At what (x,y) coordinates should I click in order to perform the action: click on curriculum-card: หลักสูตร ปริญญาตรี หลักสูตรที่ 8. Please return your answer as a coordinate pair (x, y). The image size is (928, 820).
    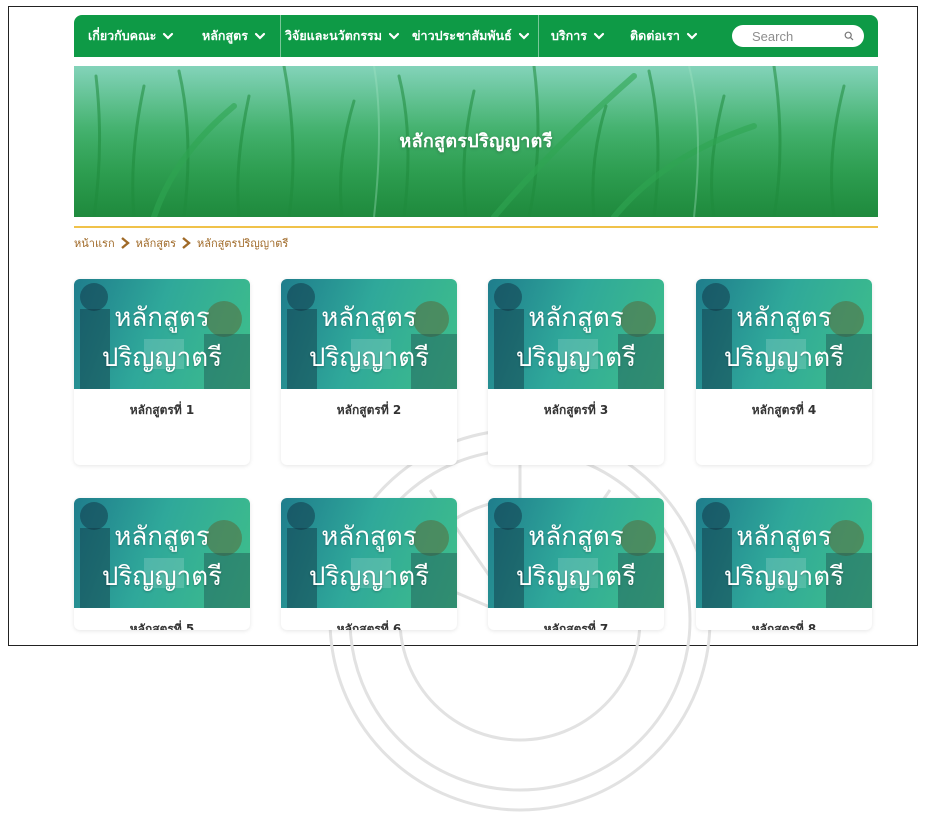
    Looking at the image, I should click on (784, 564).